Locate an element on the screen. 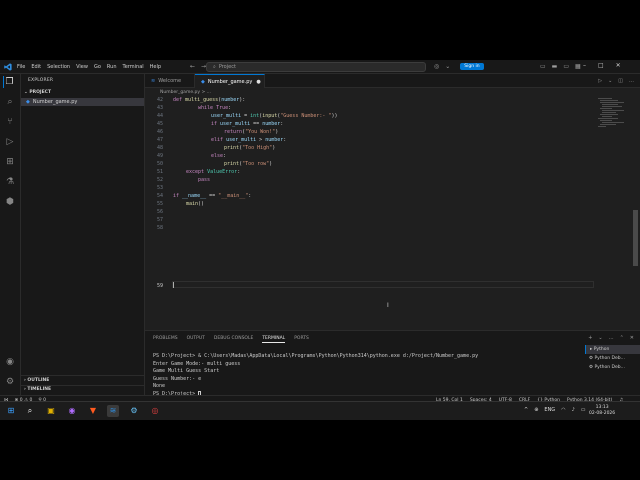 The height and width of the screenshot is (480, 640). extensions-icon: ⊞ is located at coordinates (10, 162).